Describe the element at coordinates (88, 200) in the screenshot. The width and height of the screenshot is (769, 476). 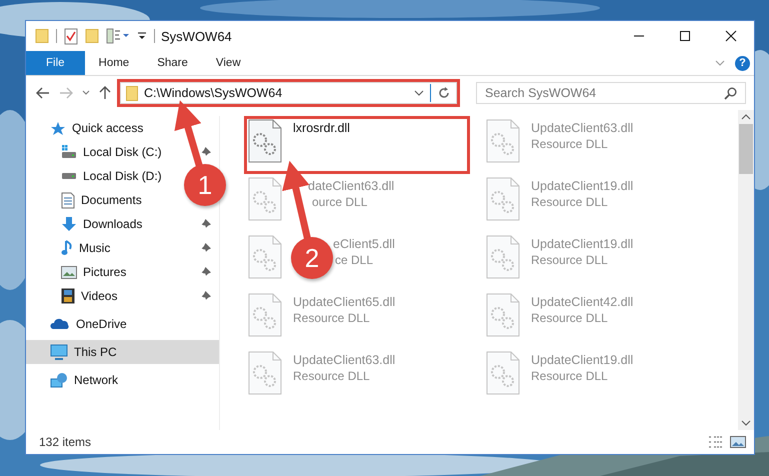
I see `nav-item: Documents` at that location.